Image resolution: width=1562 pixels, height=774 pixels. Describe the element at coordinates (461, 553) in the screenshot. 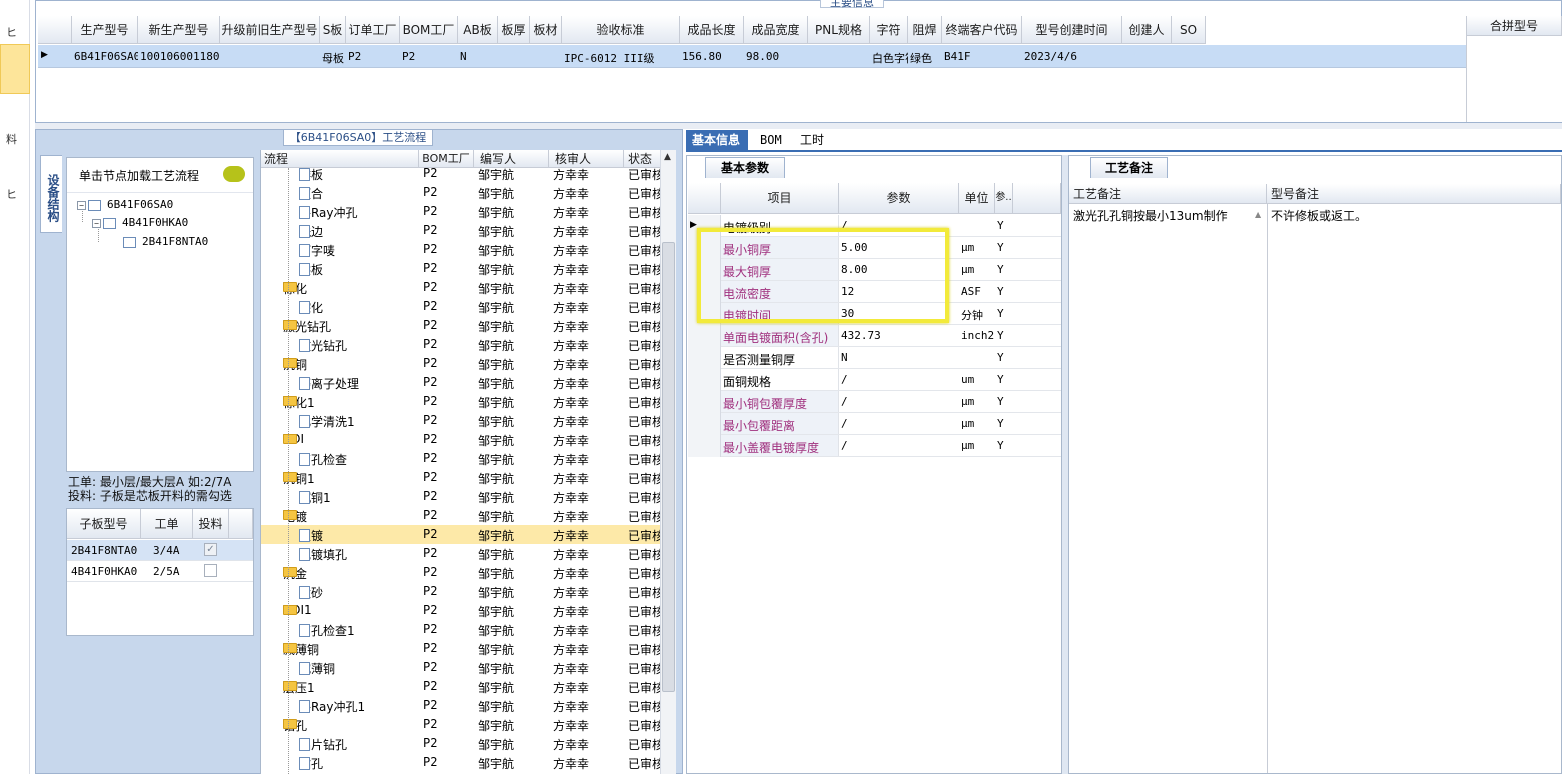

I see `table-row: 电镀填孔 P2 邹宇航 方幸幸 已审核` at that location.